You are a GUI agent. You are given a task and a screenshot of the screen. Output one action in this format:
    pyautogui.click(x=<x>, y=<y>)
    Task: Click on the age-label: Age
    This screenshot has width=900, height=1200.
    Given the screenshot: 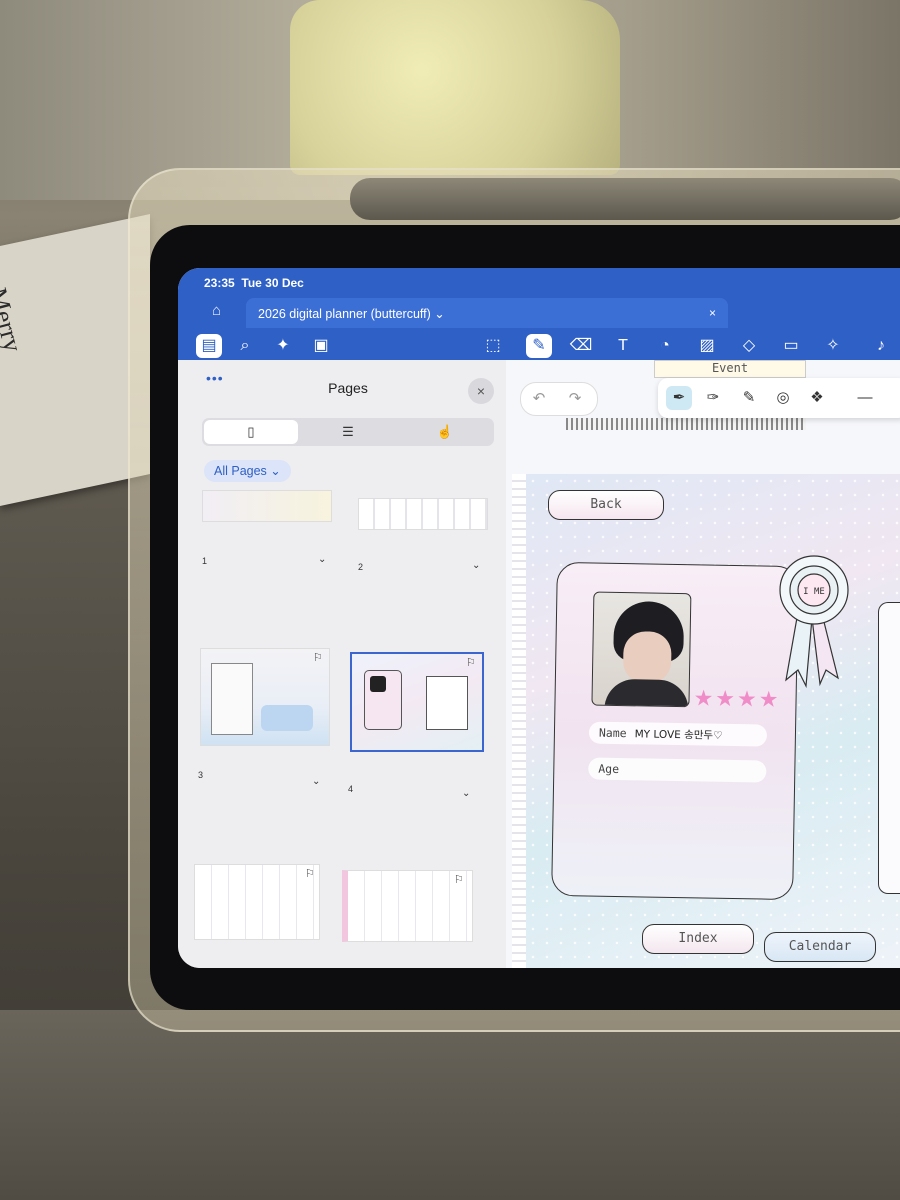 What is the action you would take?
    pyautogui.click(x=609, y=769)
    